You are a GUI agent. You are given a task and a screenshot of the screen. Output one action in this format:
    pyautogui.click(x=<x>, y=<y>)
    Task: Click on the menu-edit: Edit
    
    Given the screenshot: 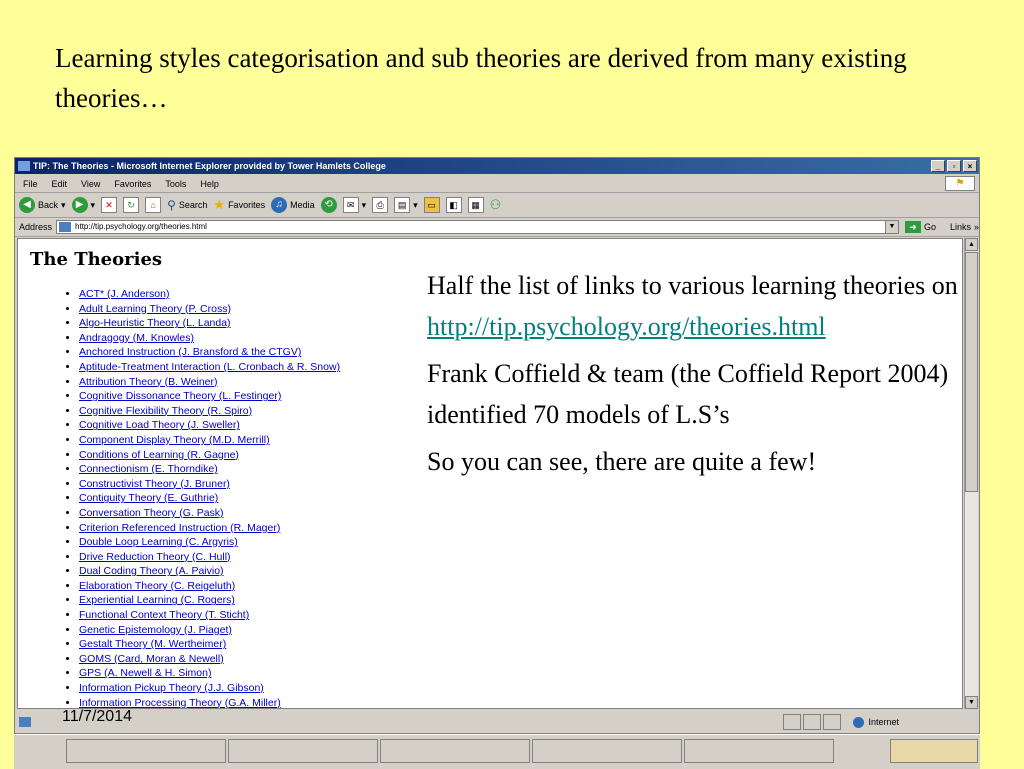 What is the action you would take?
    pyautogui.click(x=60, y=184)
    